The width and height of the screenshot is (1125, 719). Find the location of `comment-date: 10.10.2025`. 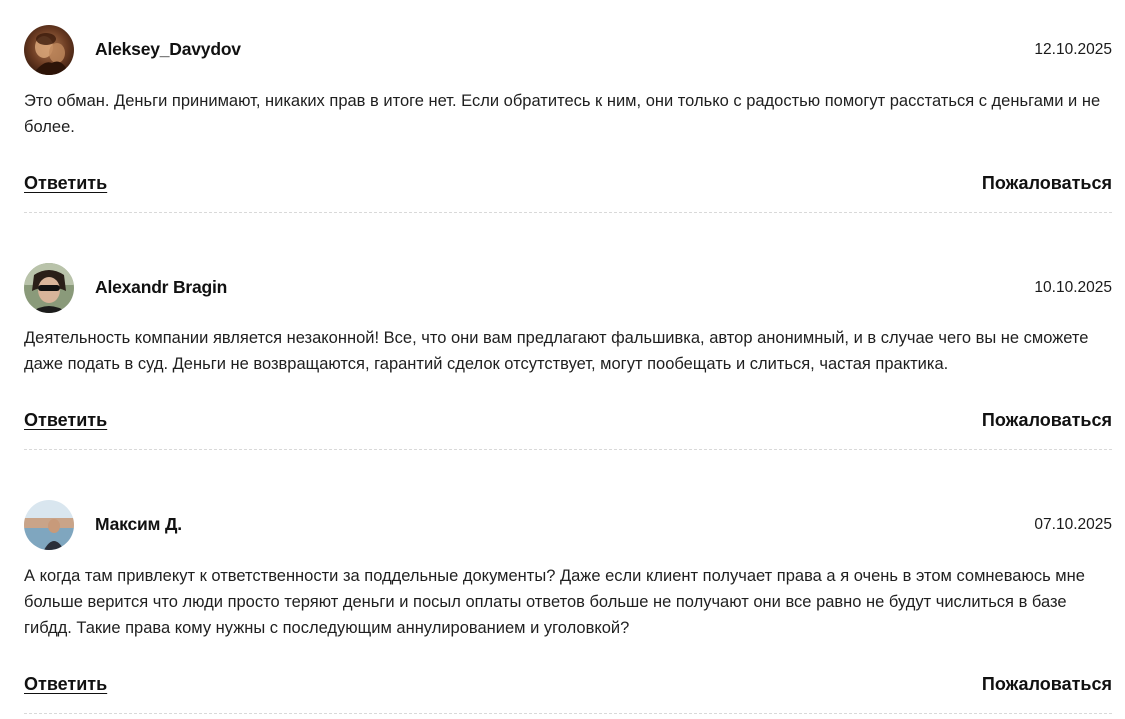

comment-date: 10.10.2025 is located at coordinates (1073, 287).